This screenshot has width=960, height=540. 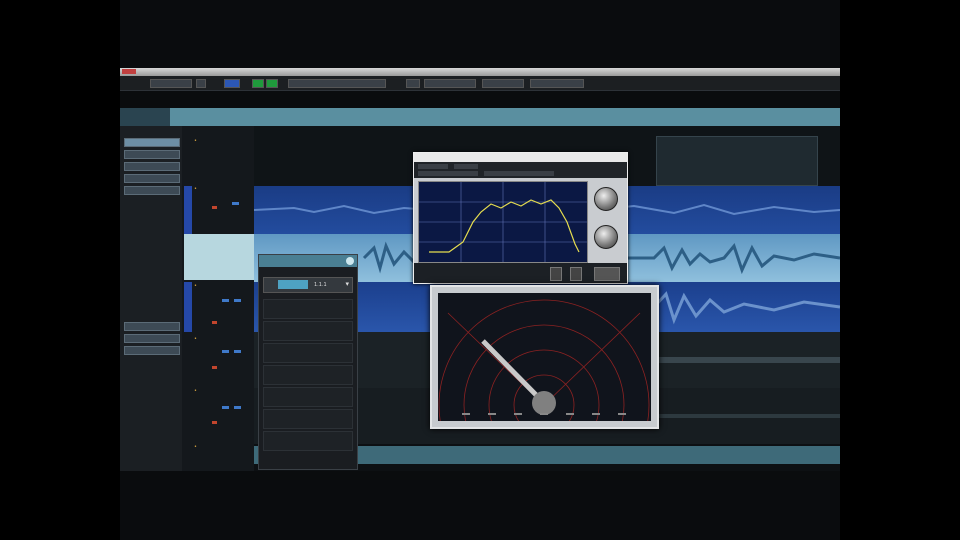 I want to click on plugin-title-bar, so click(x=520, y=157).